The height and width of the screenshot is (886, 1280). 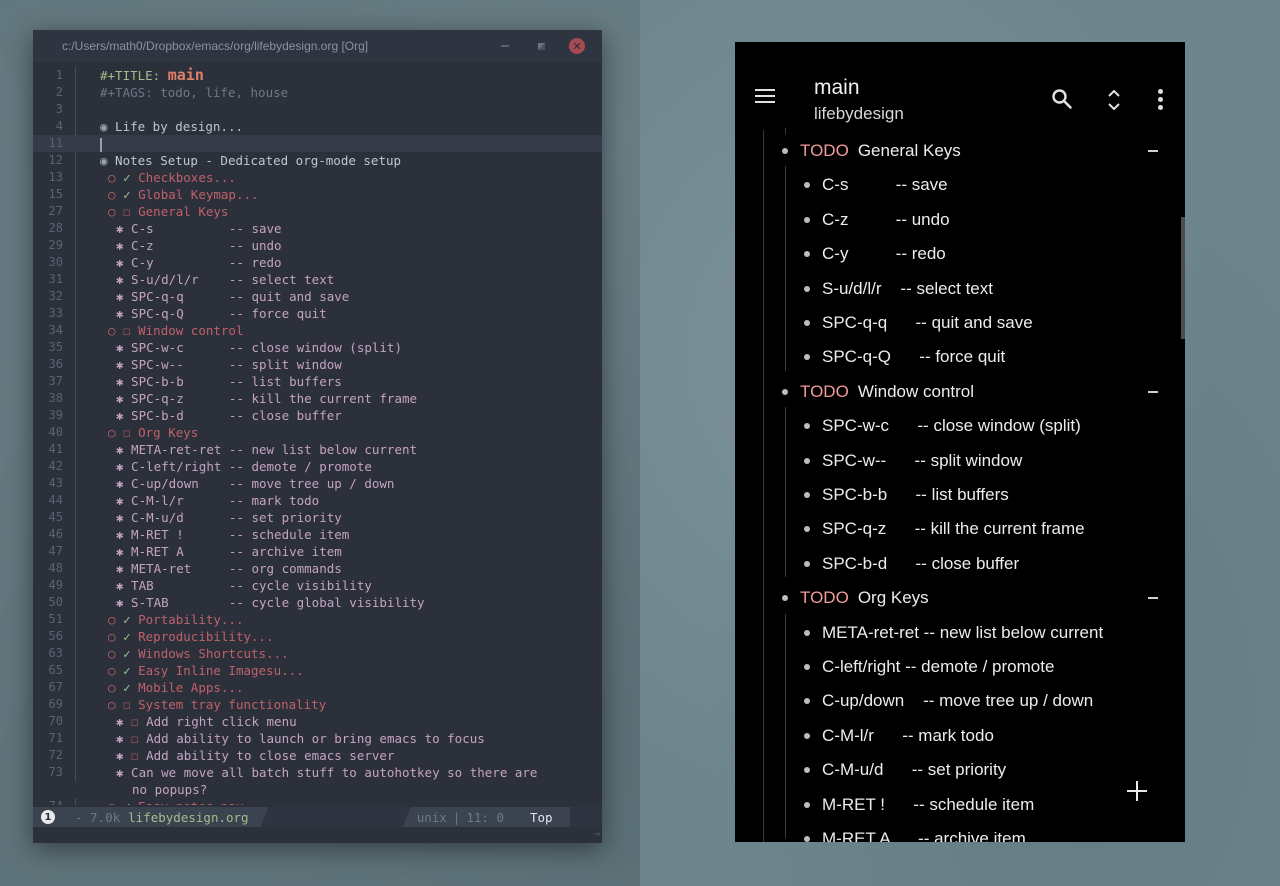 I want to click on search-icon, so click(x=1062, y=99).